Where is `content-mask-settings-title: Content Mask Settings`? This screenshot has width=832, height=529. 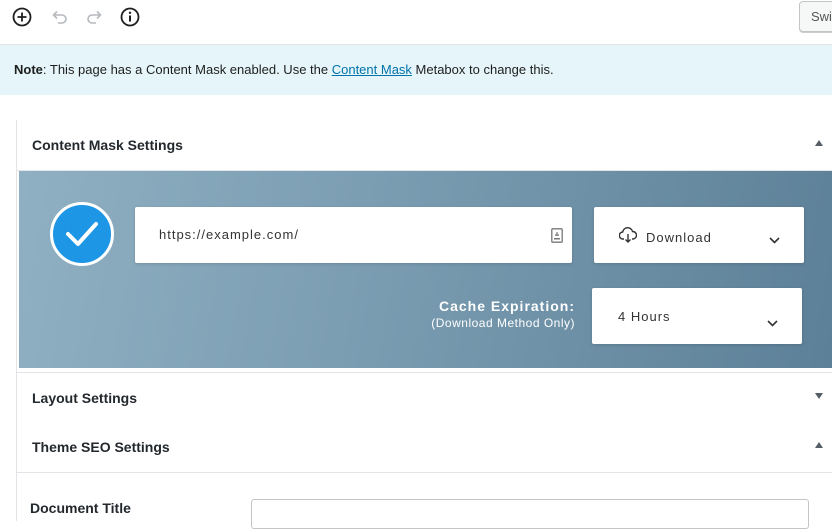 content-mask-settings-title: Content Mask Settings is located at coordinates (107, 145).